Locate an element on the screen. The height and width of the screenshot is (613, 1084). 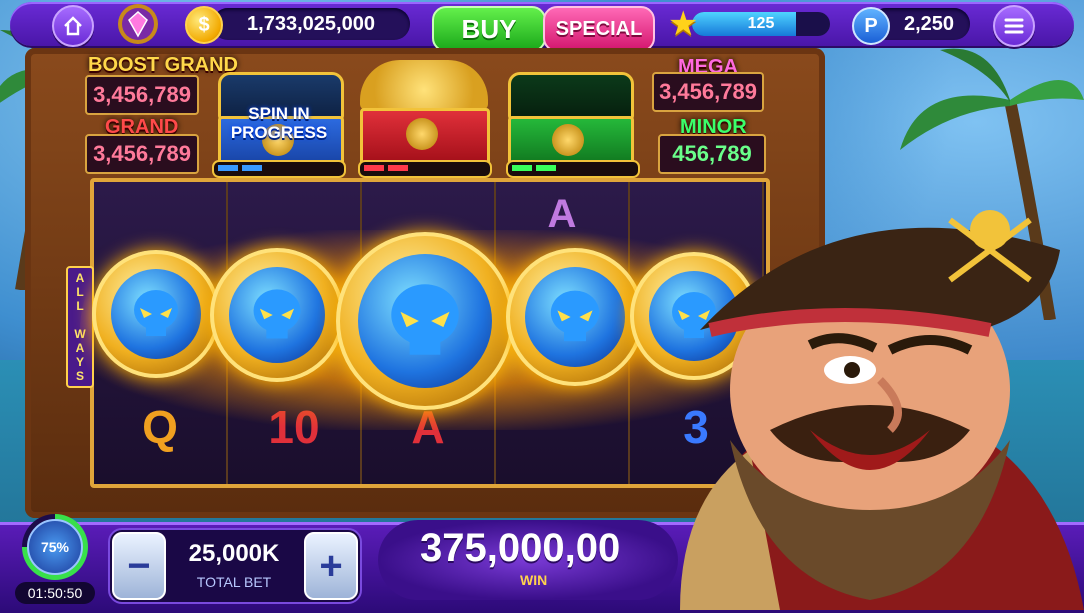
chest-green-meter is located at coordinates (573, 169).